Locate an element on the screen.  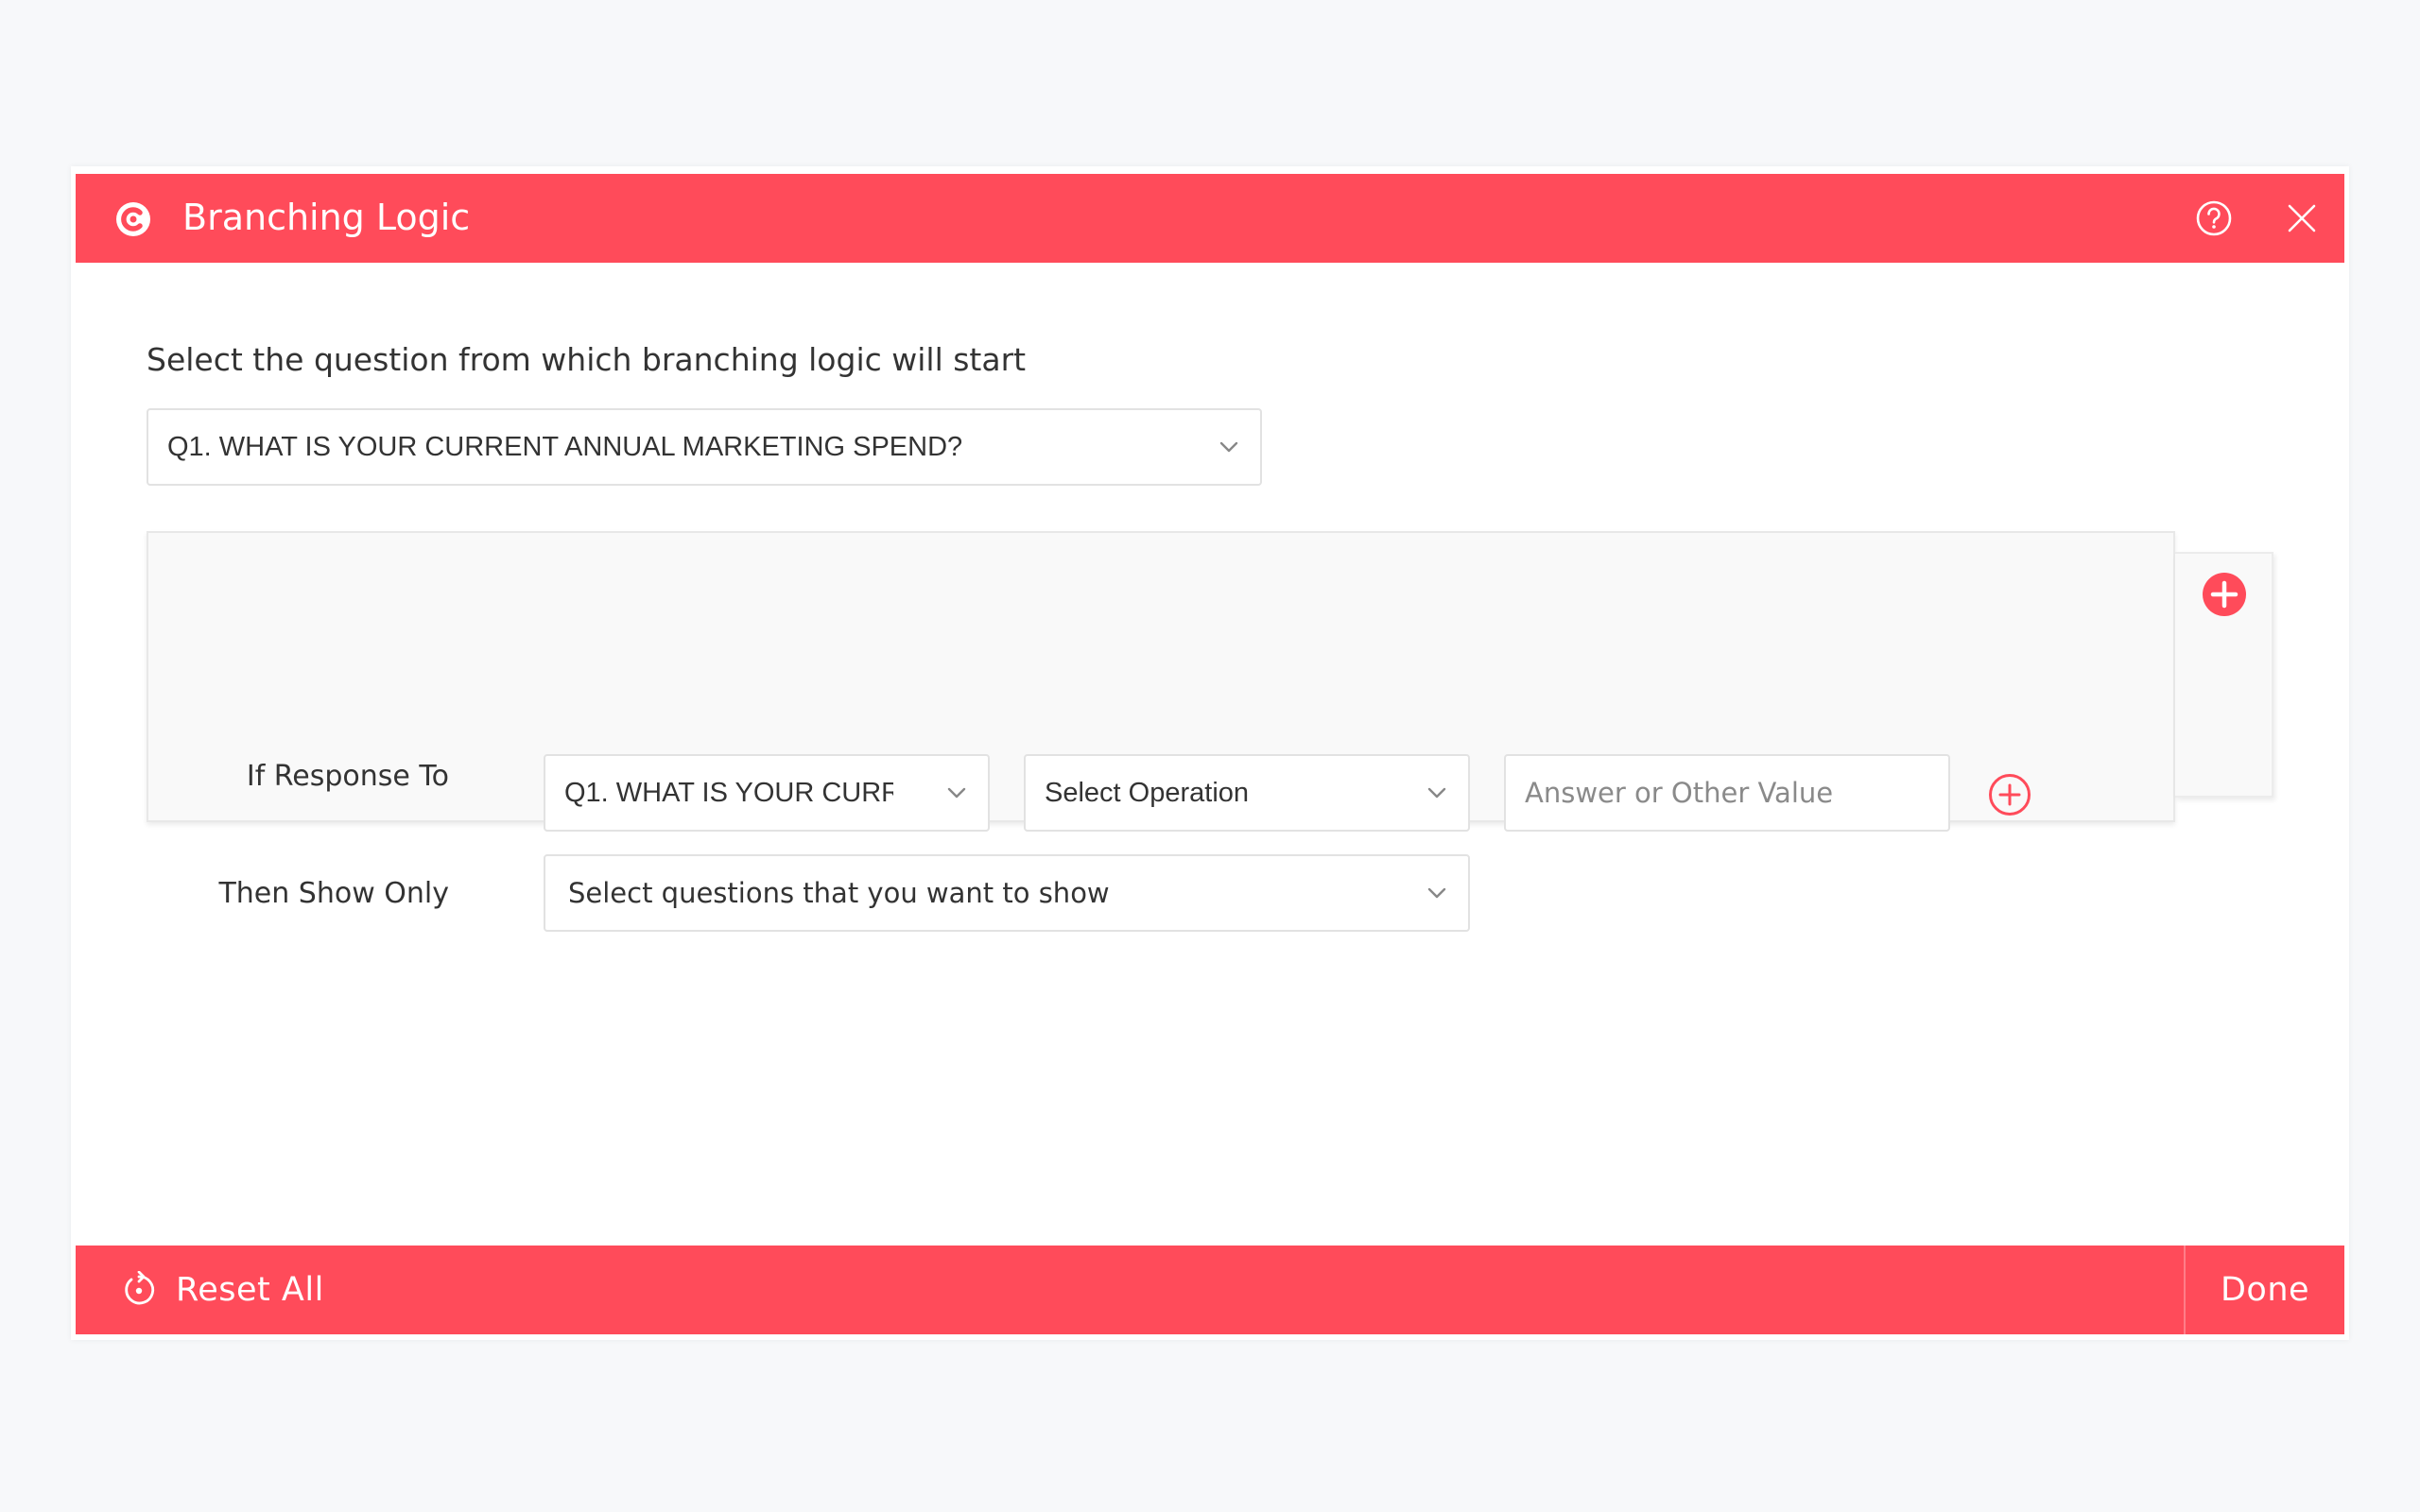
reset-all-button: Reset All is located at coordinates (265, 1290).